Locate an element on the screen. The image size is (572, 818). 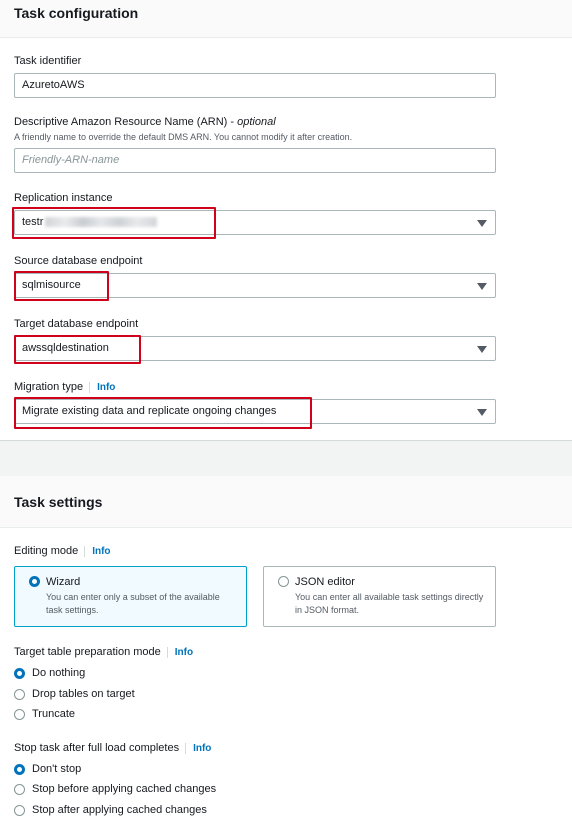
radio-label: Do nothing is located at coordinates (59, 673).